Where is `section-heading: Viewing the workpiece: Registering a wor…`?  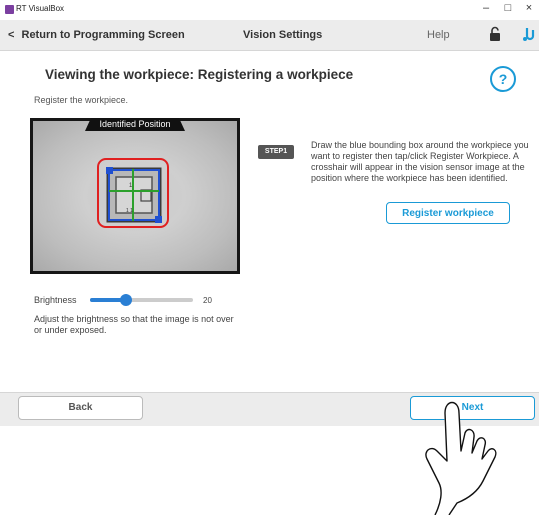
section-heading: Viewing the workpiece: Registering a wor… is located at coordinates (199, 74).